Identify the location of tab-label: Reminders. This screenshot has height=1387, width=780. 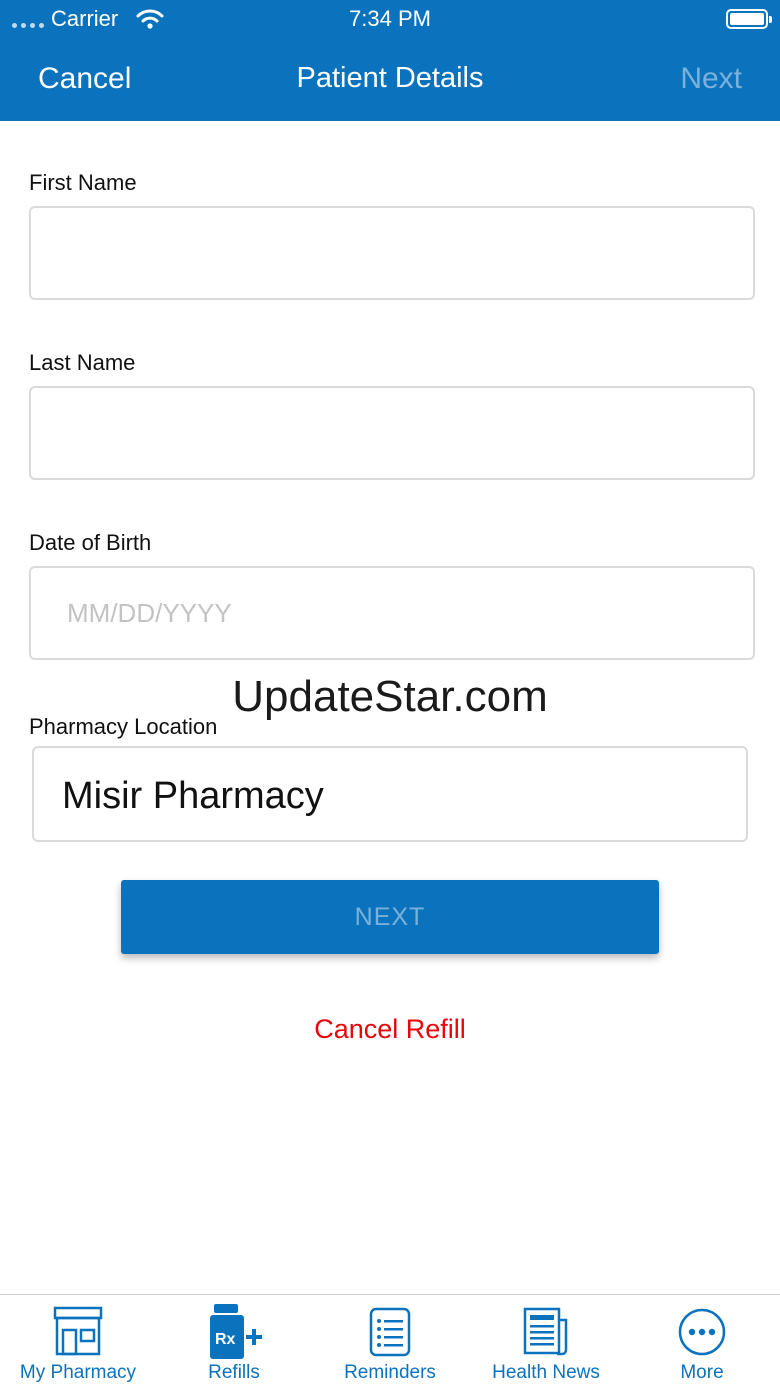
(390, 1372).